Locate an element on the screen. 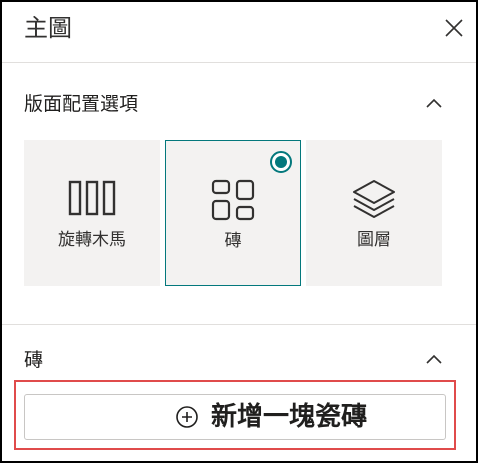  layout-option-layers: 圖層 is located at coordinates (374, 213).